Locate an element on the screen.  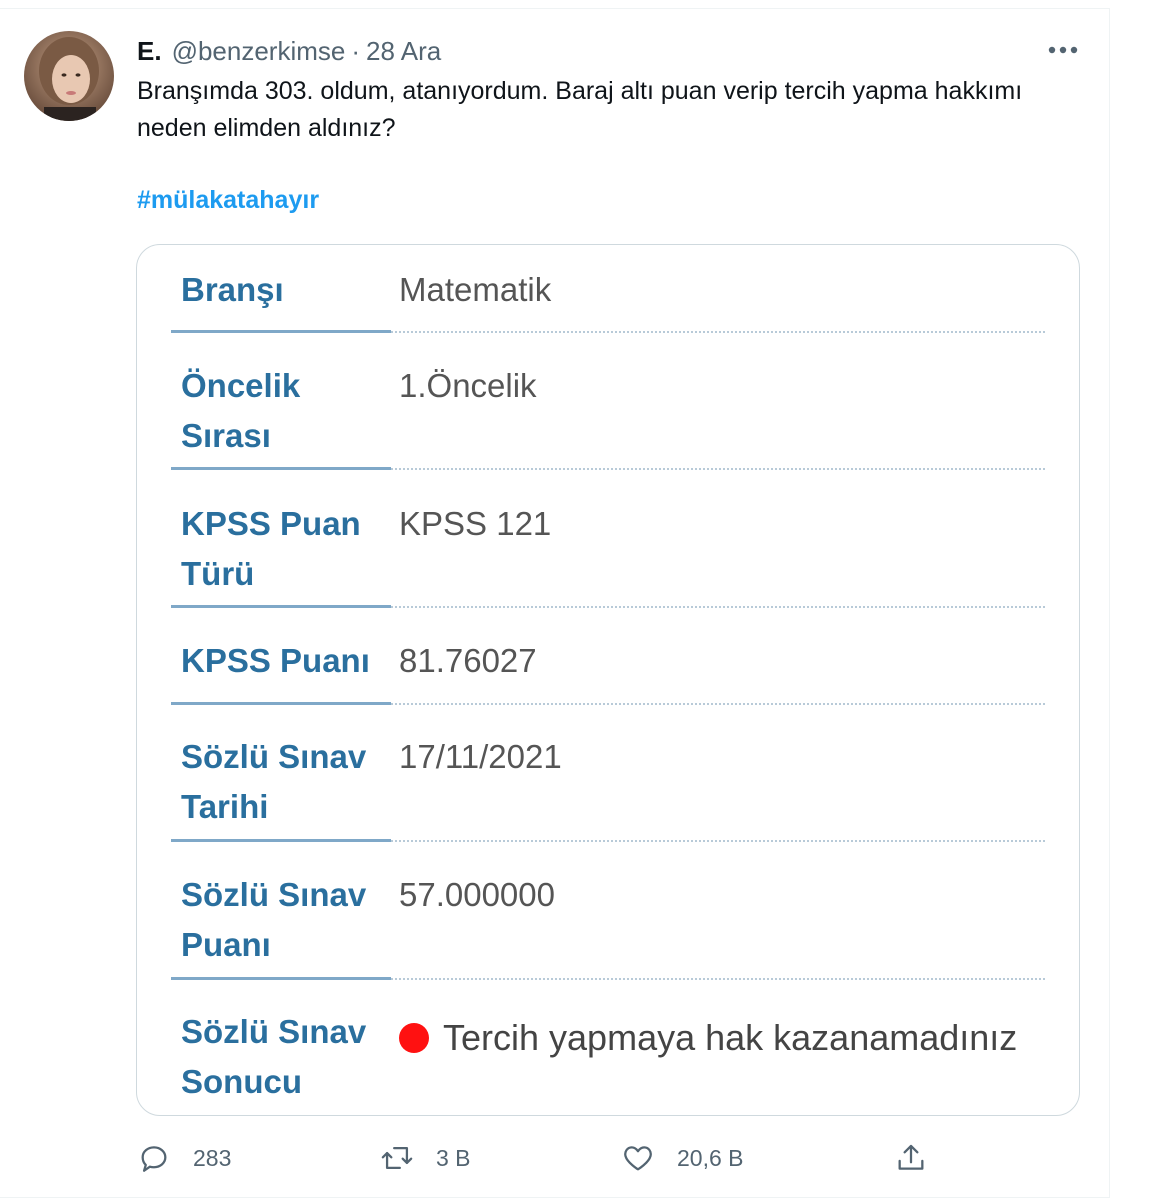
row-value: 81.76027 is located at coordinates (468, 660).